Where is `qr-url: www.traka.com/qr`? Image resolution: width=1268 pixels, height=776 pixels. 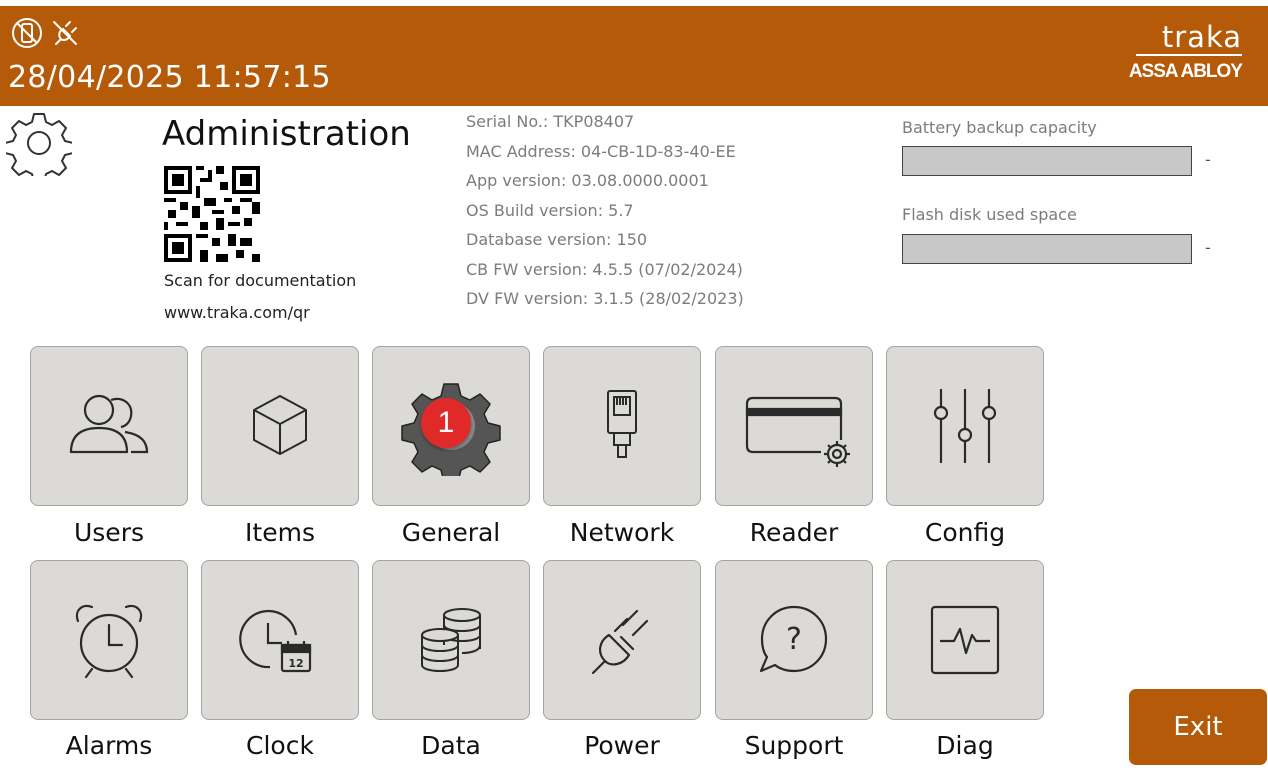
qr-url: www.traka.com/qr is located at coordinates (237, 312).